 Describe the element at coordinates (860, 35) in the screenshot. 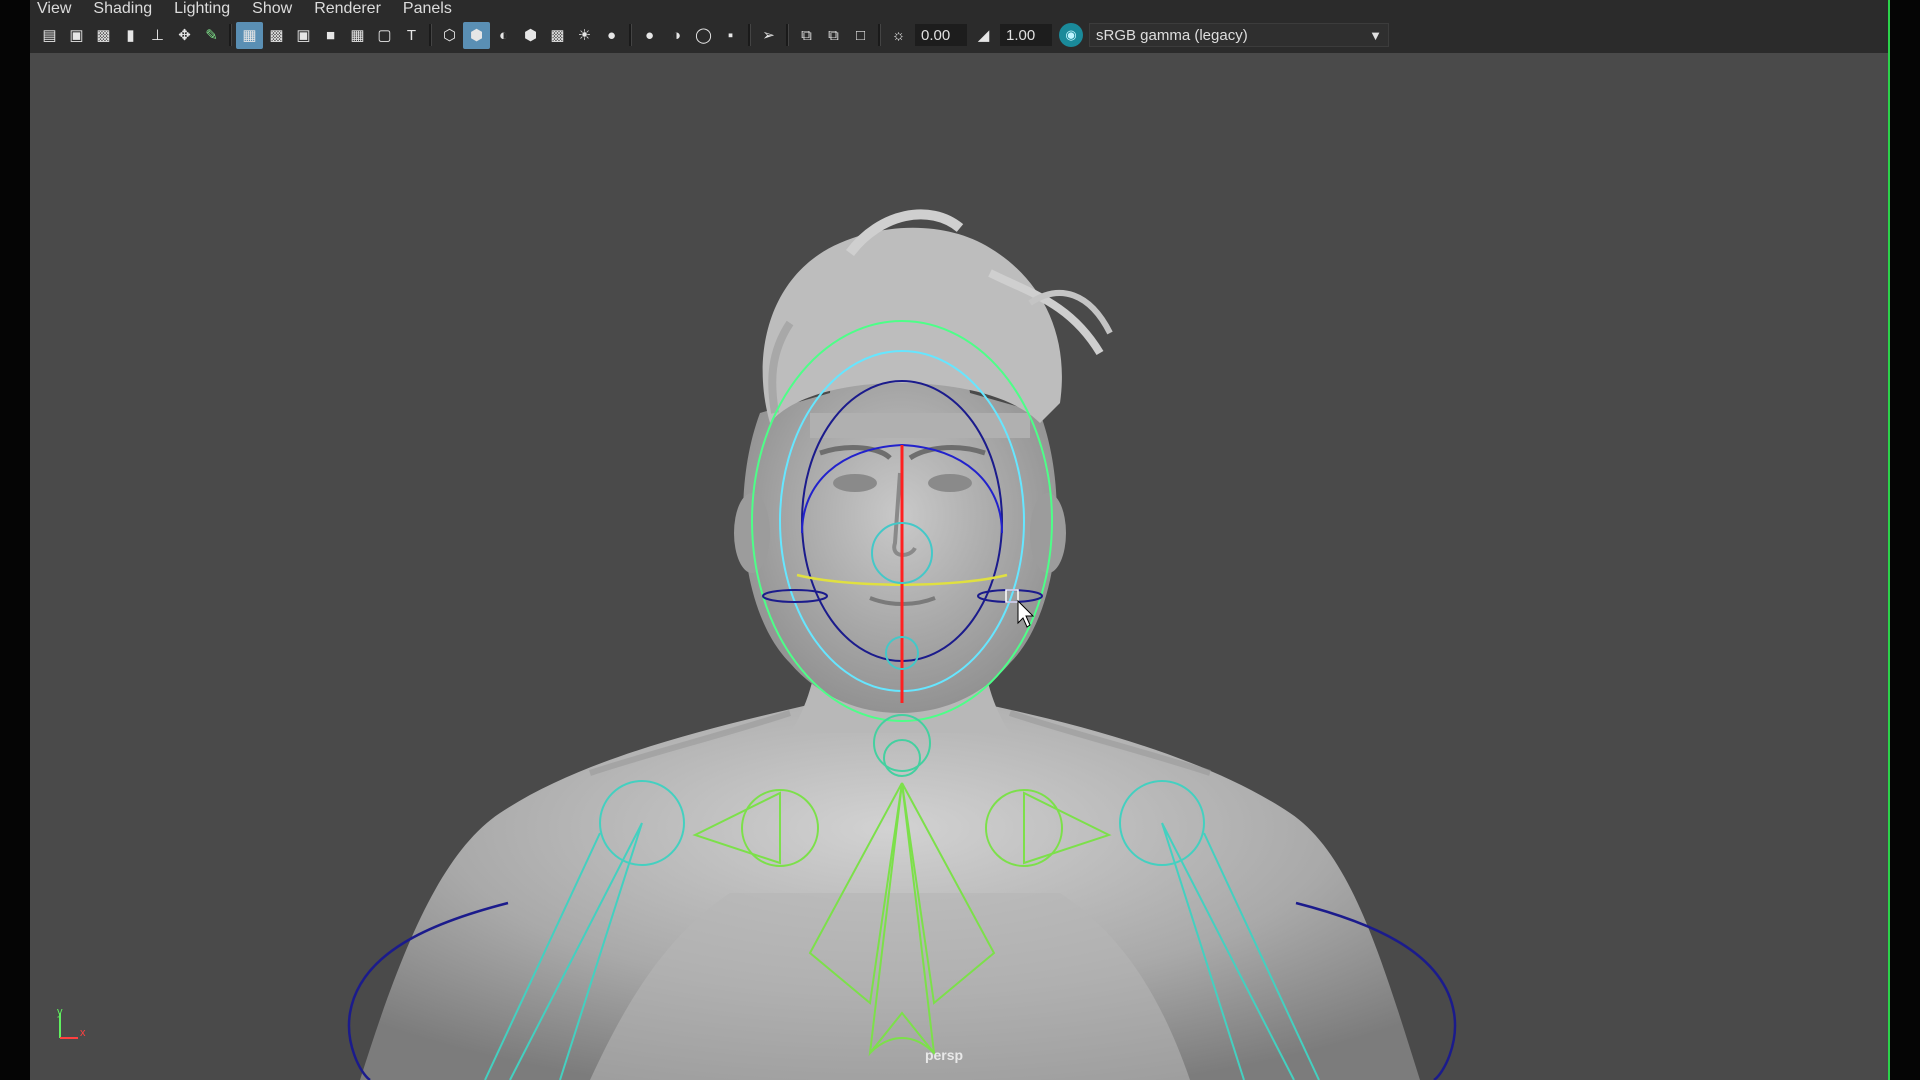

I see `xray-components-icon: □` at that location.